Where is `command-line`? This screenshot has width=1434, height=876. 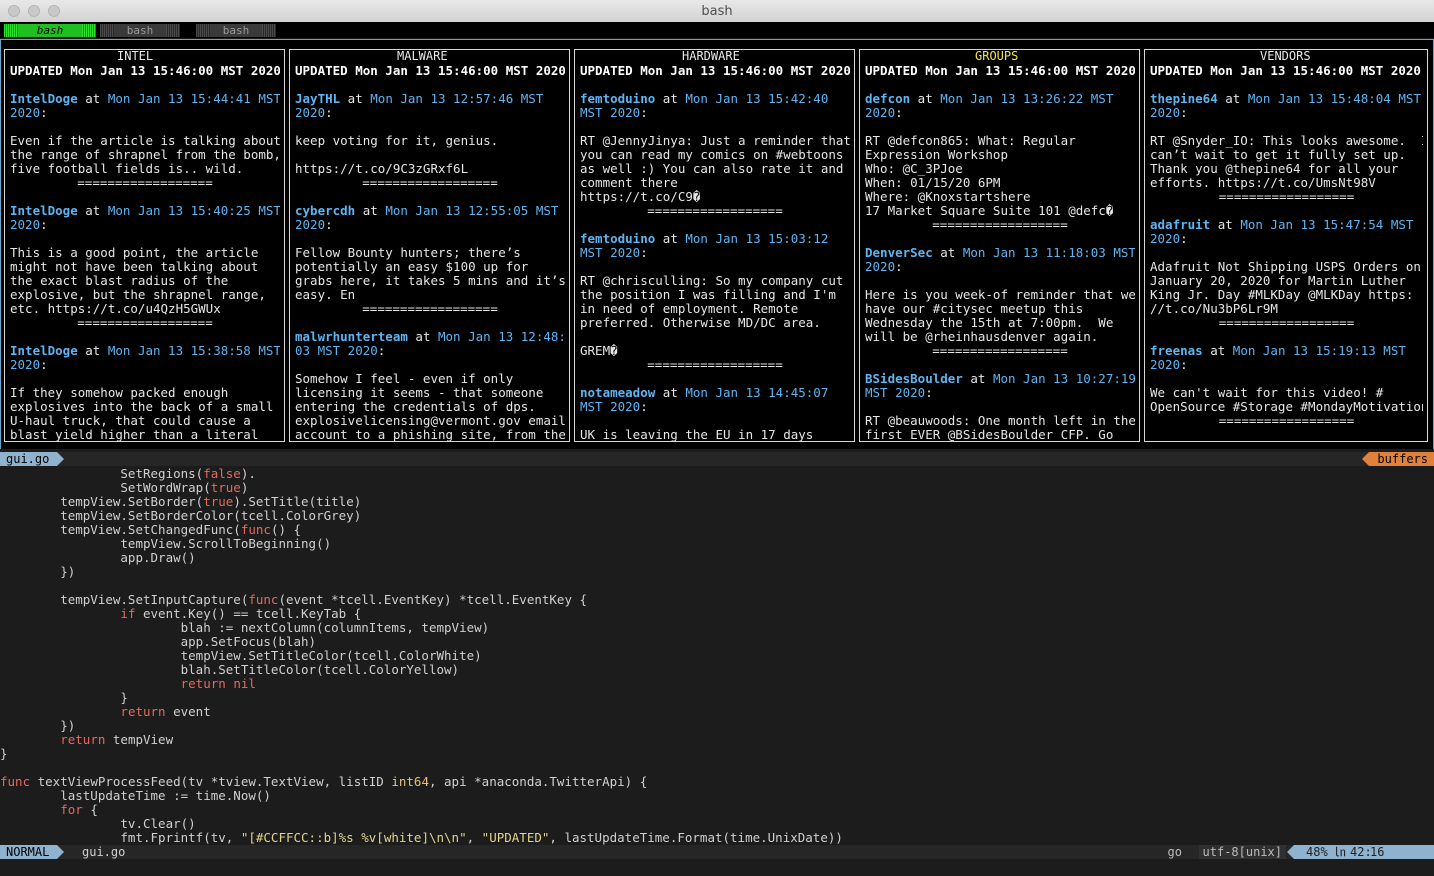 command-line is located at coordinates (717, 867).